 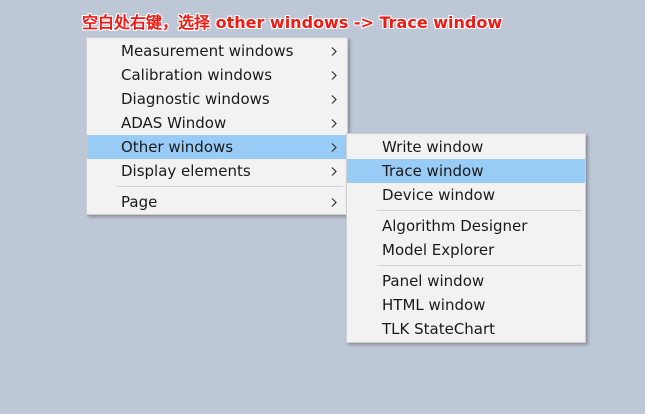 What do you see at coordinates (433, 281) in the screenshot?
I see `menu-item-label: Panel window` at bounding box center [433, 281].